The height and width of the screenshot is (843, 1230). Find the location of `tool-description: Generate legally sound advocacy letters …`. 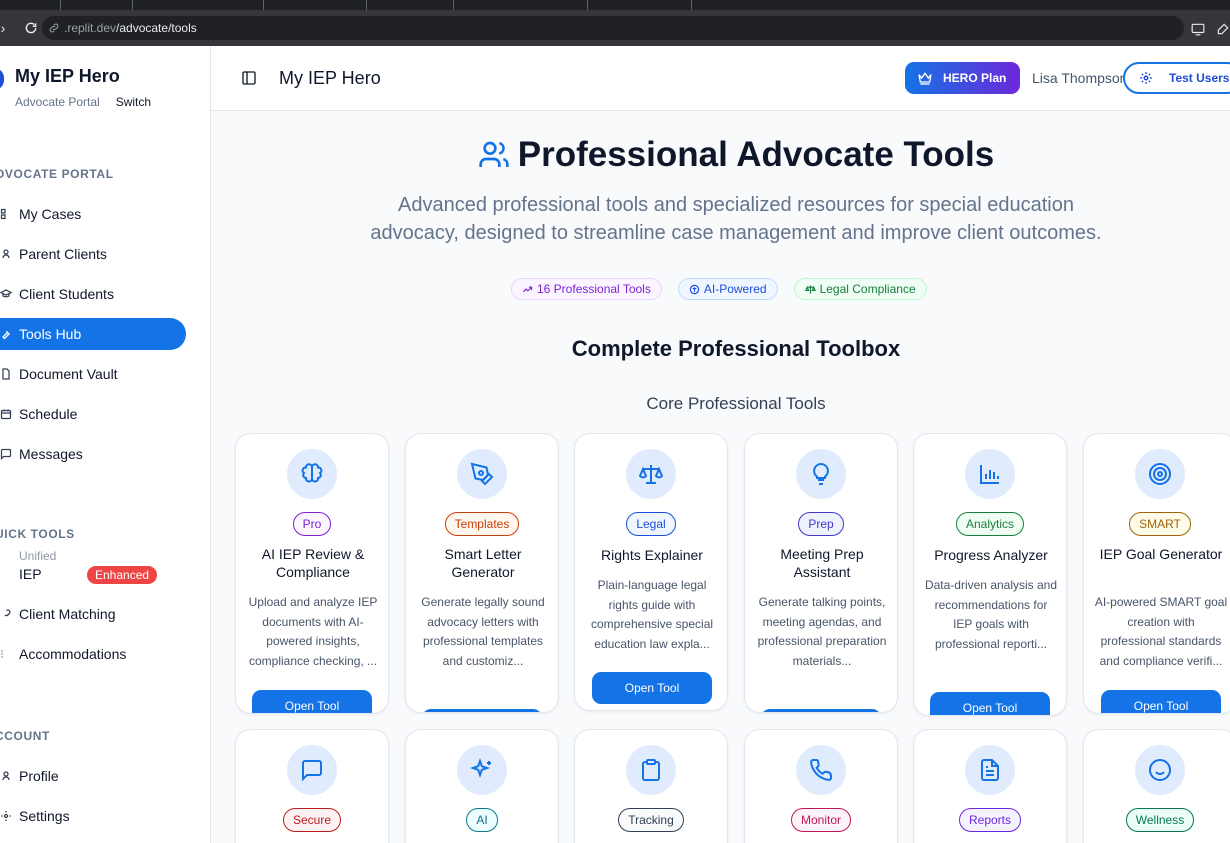

tool-description: Generate legally sound advocacy letters … is located at coordinates (483, 631).